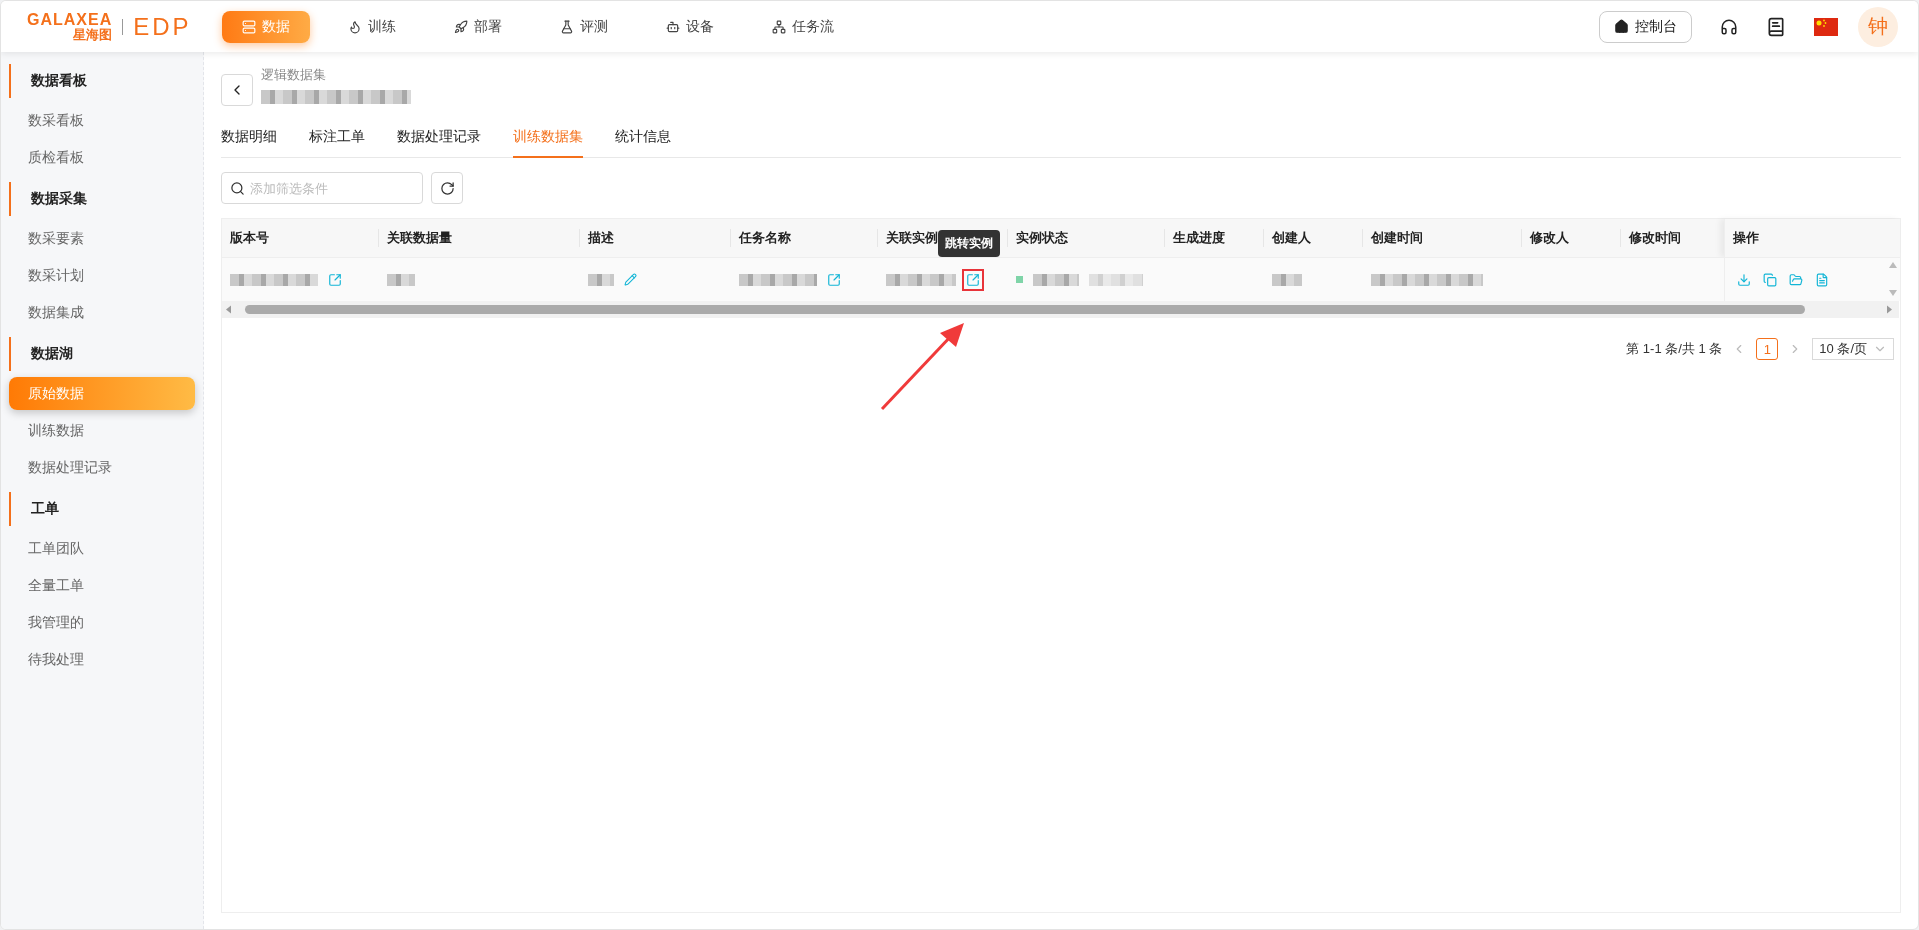  Describe the element at coordinates (249, 138) in the screenshot. I see `tab: 数据明细` at that location.